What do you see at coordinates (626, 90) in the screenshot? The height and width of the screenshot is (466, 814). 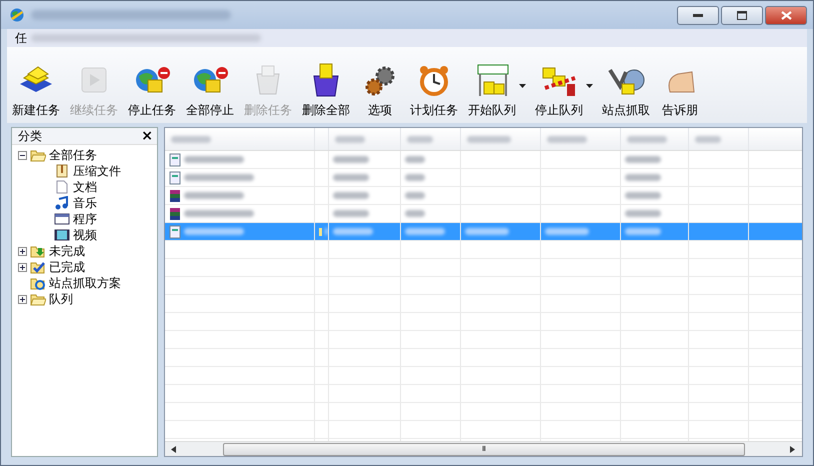 I see `toolbar-button: 站点抓取` at bounding box center [626, 90].